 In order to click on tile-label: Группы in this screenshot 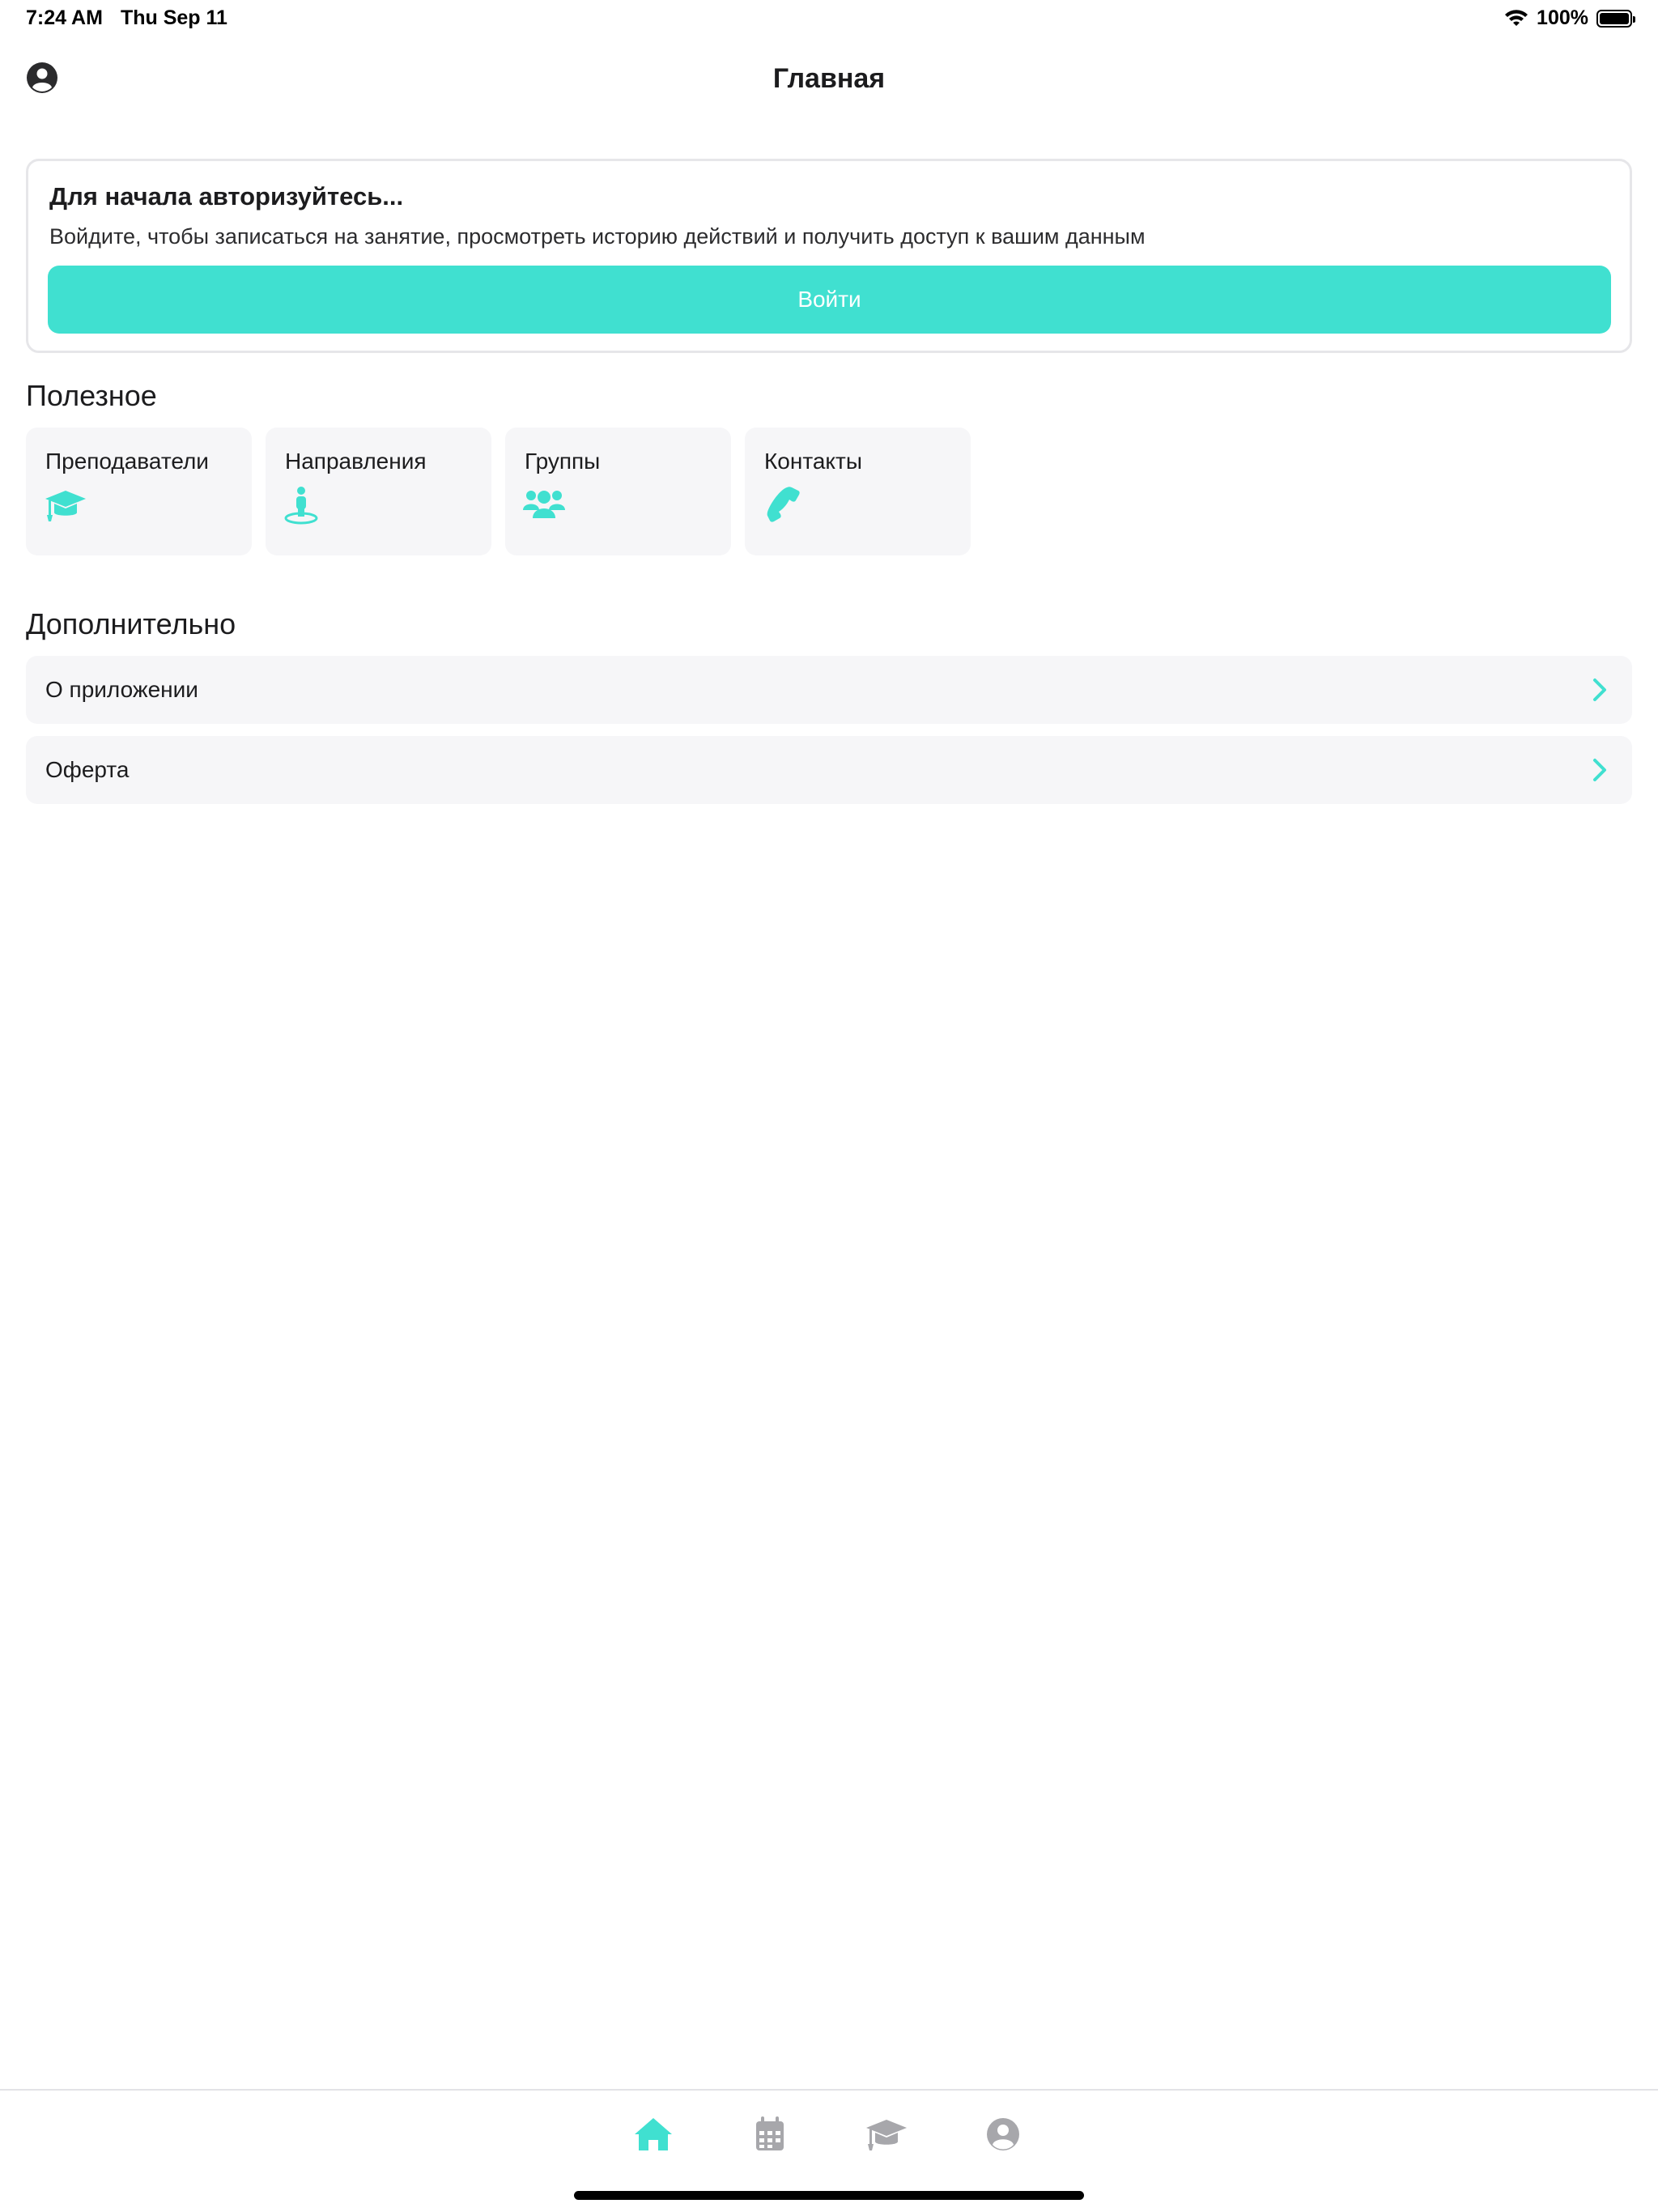, I will do `click(563, 462)`.